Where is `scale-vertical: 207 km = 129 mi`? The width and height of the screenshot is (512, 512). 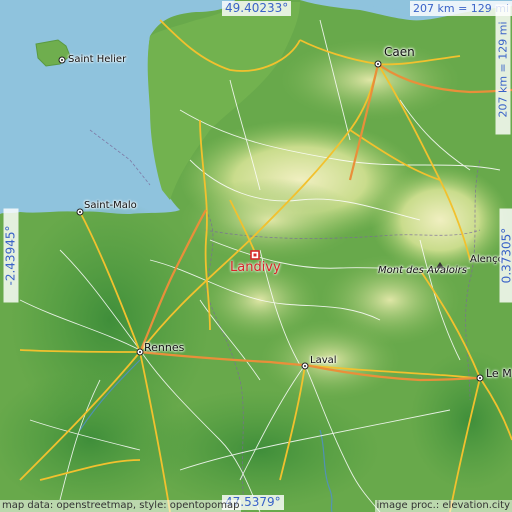 scale-vertical: 207 km = 129 mi is located at coordinates (503, 69).